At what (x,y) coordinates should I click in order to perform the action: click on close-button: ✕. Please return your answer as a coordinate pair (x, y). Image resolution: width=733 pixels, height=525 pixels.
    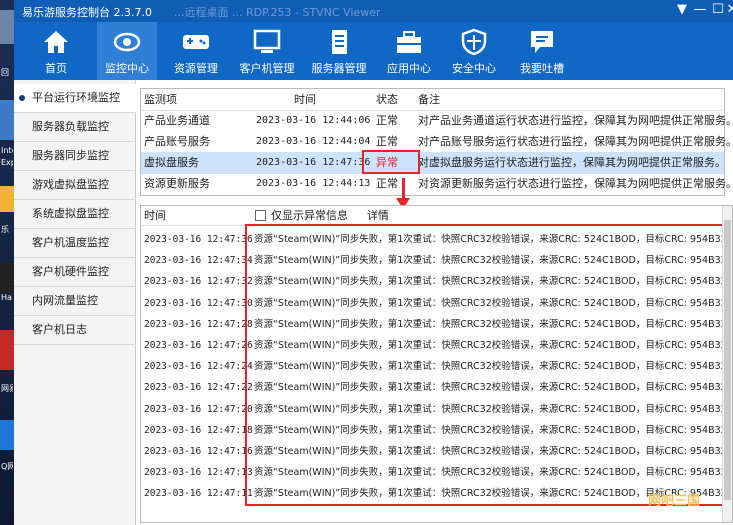
    Looking at the image, I should click on (728, 10).